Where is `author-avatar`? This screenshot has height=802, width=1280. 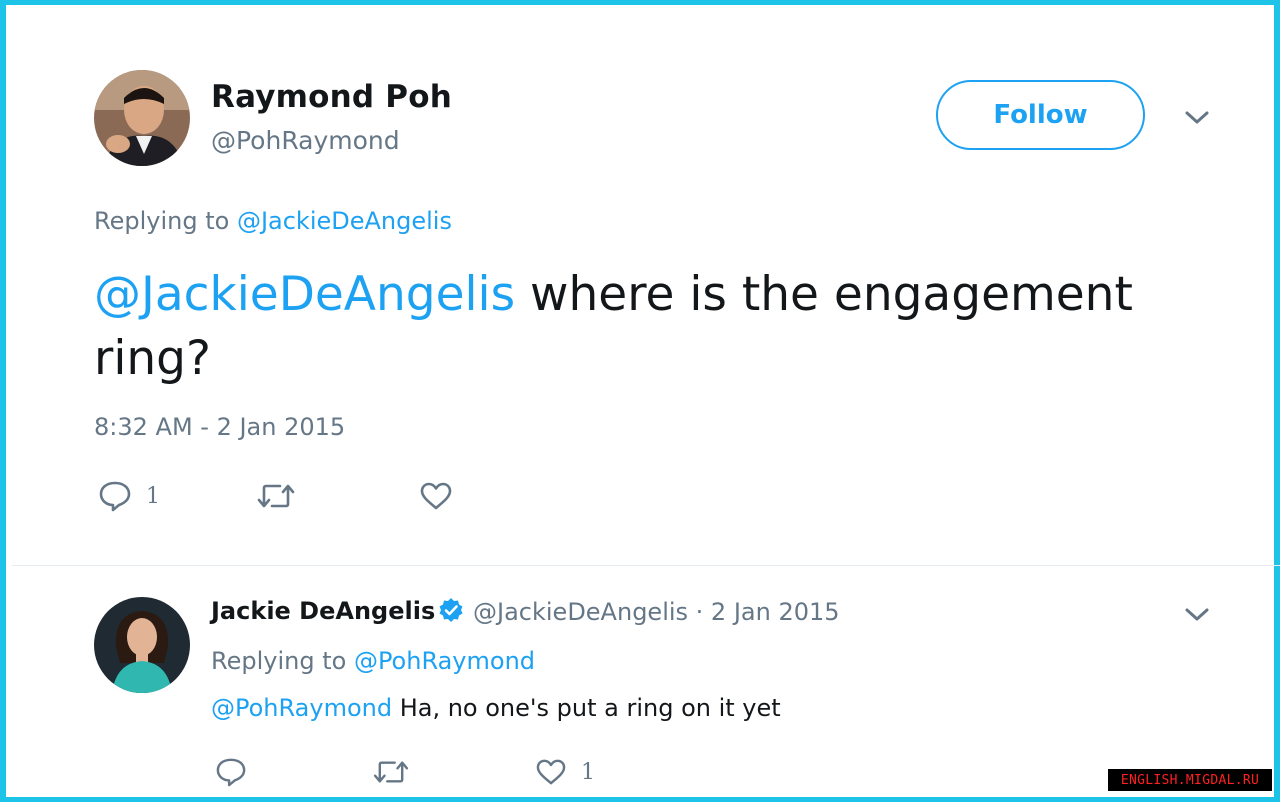 author-avatar is located at coordinates (142, 118).